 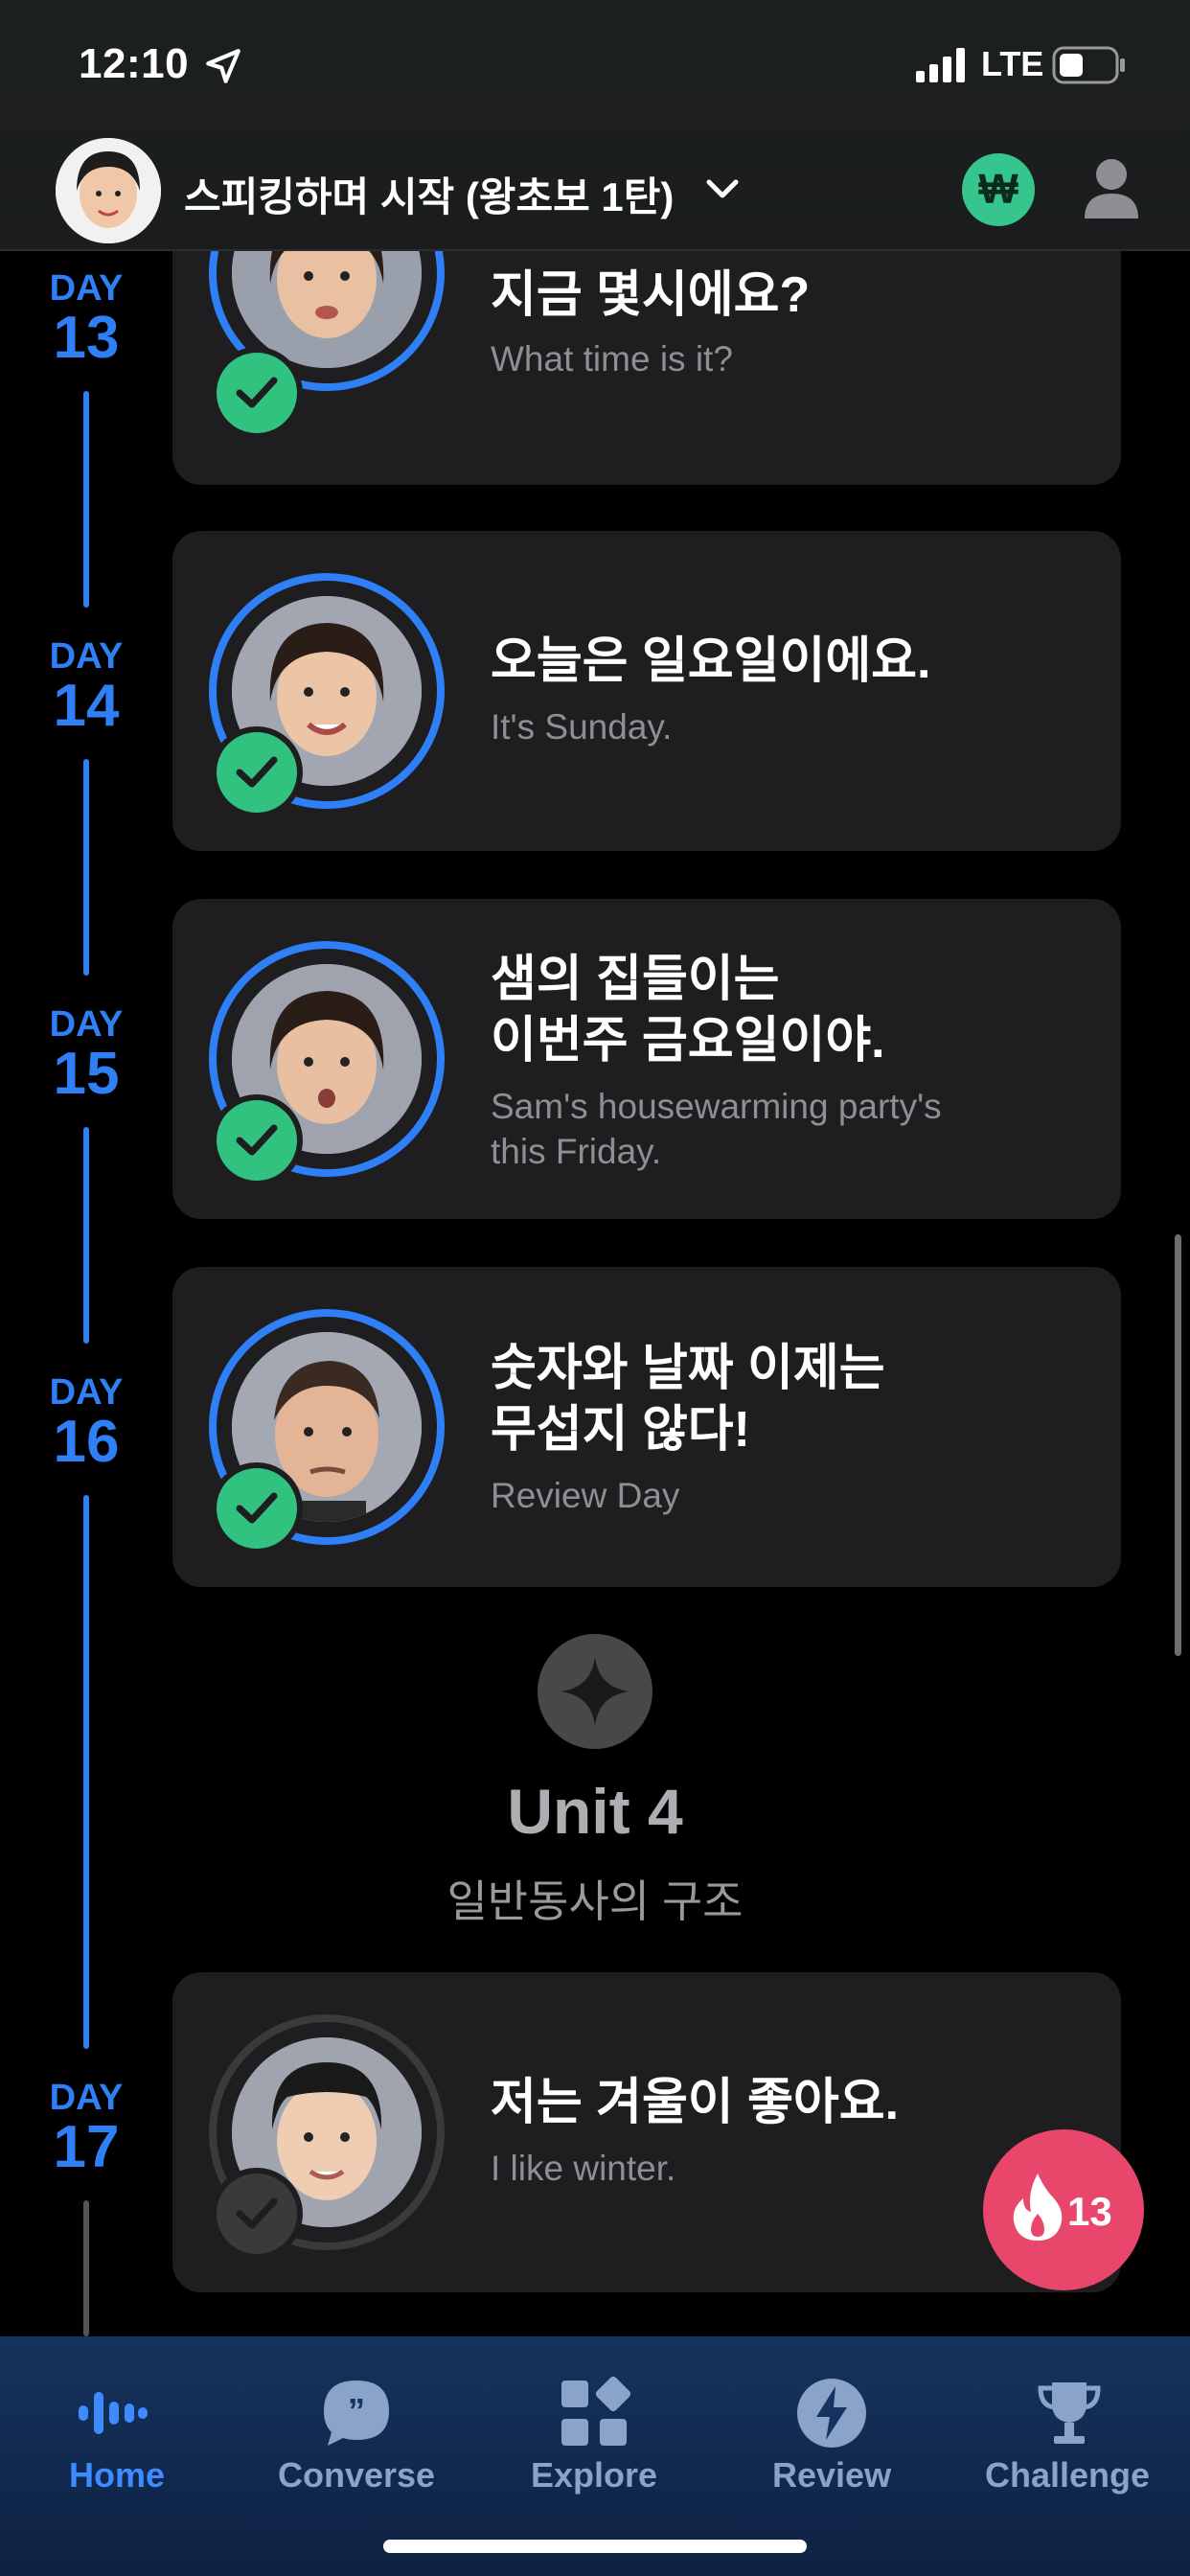 What do you see at coordinates (621, 1430) in the screenshot?
I see `lesson-title-line: 무섭지 않다!` at bounding box center [621, 1430].